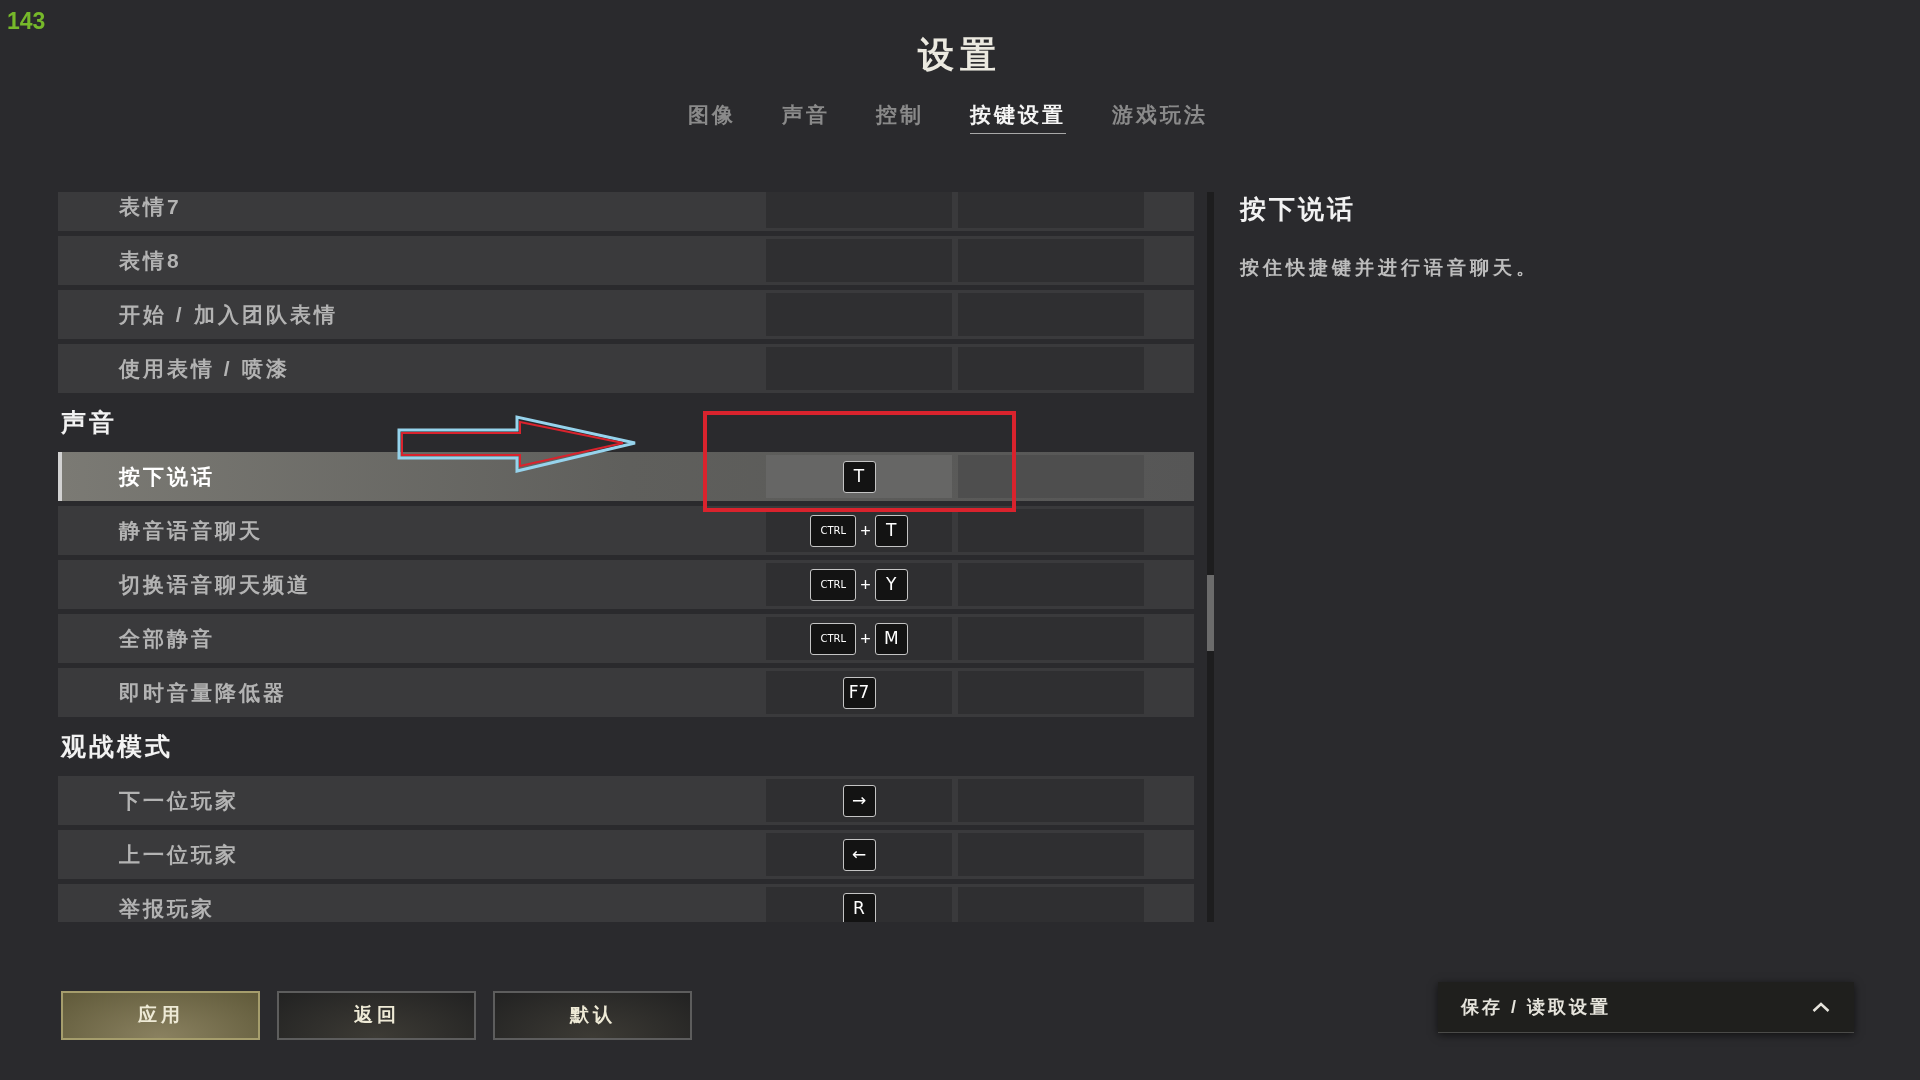 The height and width of the screenshot is (1080, 1920). Describe the element at coordinates (592, 1015) in the screenshot. I see `default-button: 默认` at that location.